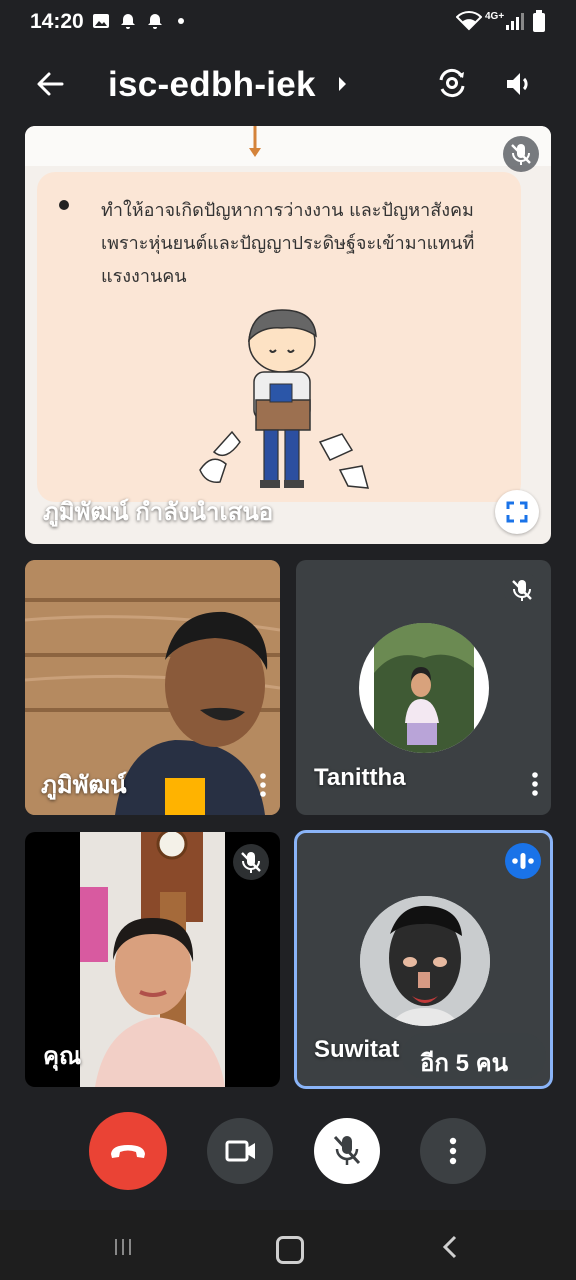  What do you see at coordinates (255, 141) in the screenshot?
I see `slide-arrow-icon` at bounding box center [255, 141].